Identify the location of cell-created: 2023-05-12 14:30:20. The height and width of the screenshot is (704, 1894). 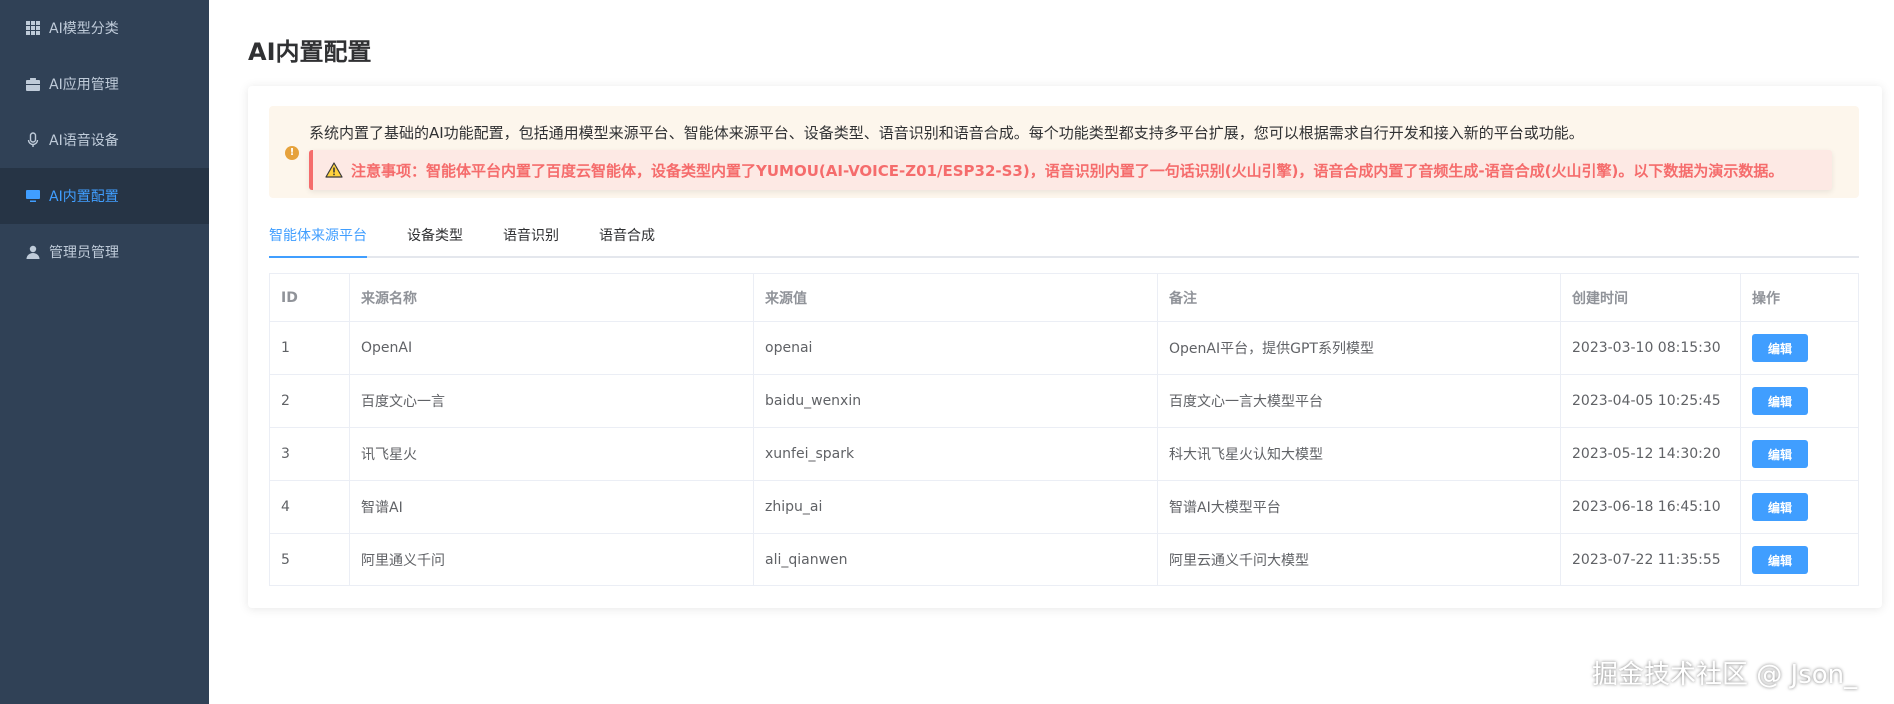
(1651, 454).